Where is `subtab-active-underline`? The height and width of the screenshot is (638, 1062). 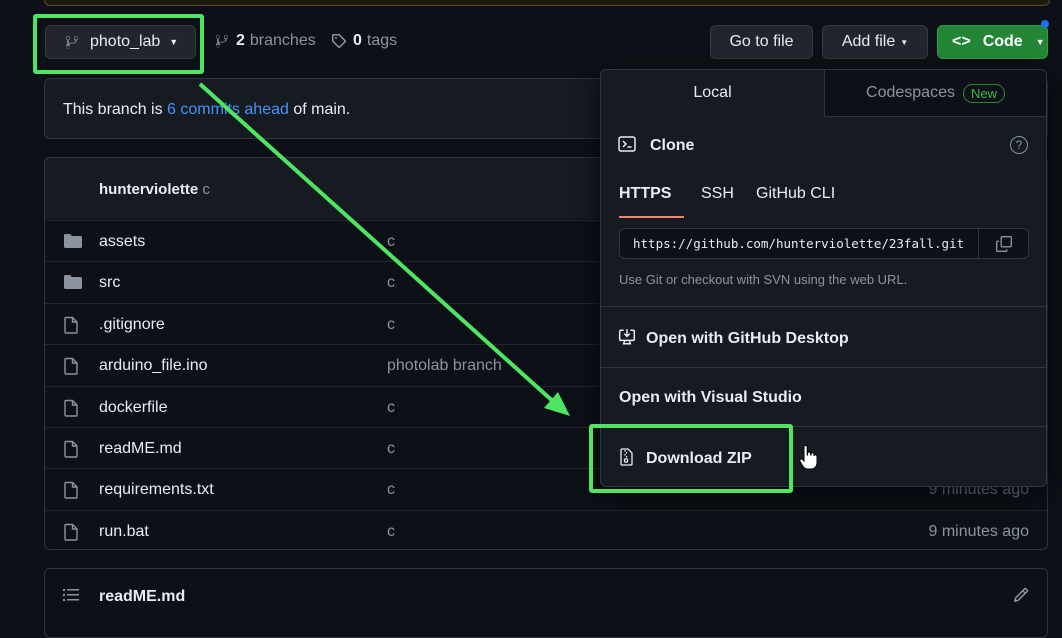 subtab-active-underline is located at coordinates (651, 217).